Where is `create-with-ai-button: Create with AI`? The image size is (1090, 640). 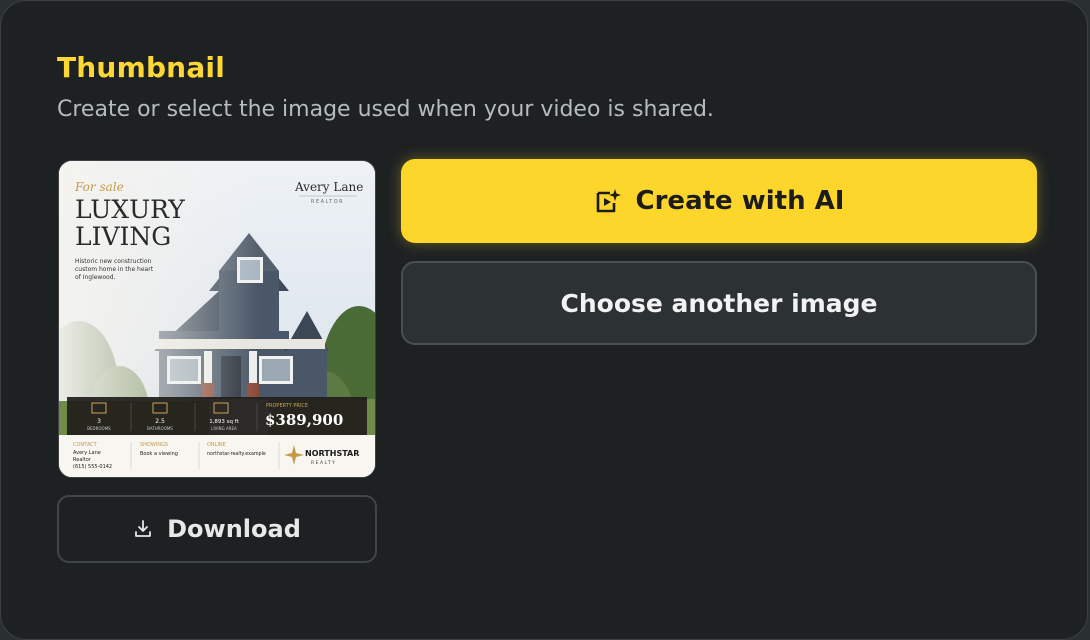 create-with-ai-button: Create with AI is located at coordinates (719, 201).